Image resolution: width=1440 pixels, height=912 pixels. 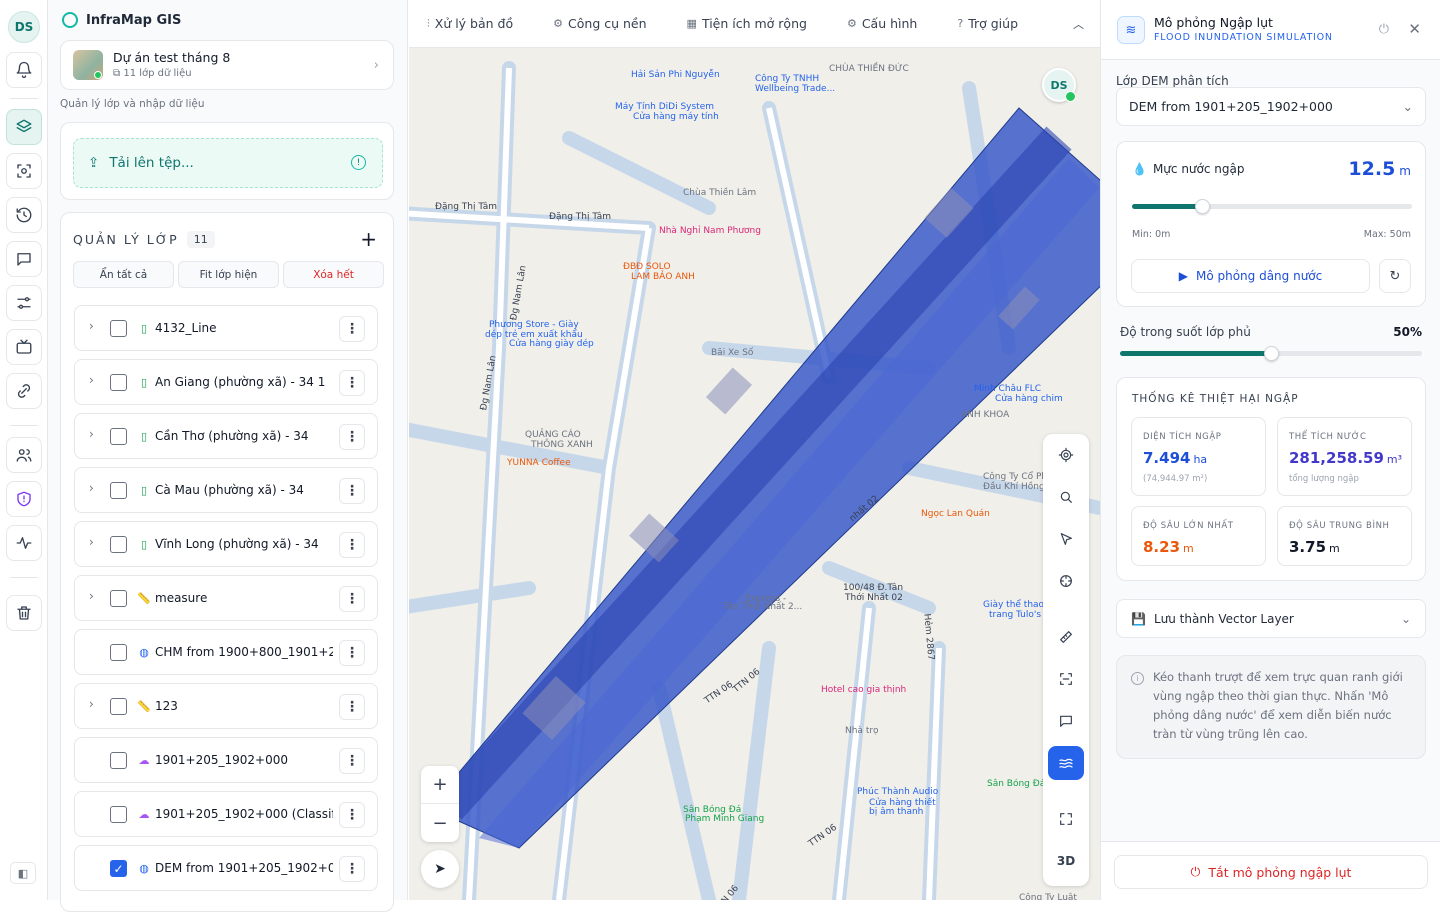 I want to click on map-poi-label: Máy Tính DiDi System, so click(x=664, y=107).